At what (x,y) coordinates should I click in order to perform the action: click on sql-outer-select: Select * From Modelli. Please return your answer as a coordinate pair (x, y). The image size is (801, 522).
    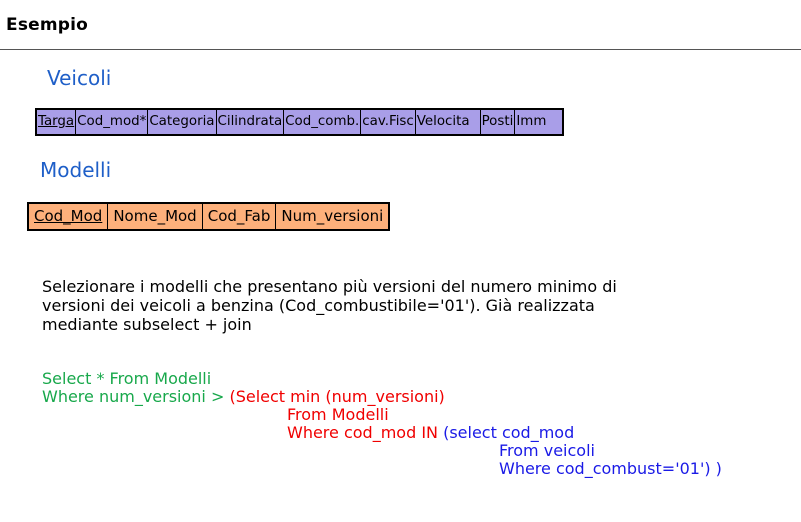
    Looking at the image, I should click on (127, 378).